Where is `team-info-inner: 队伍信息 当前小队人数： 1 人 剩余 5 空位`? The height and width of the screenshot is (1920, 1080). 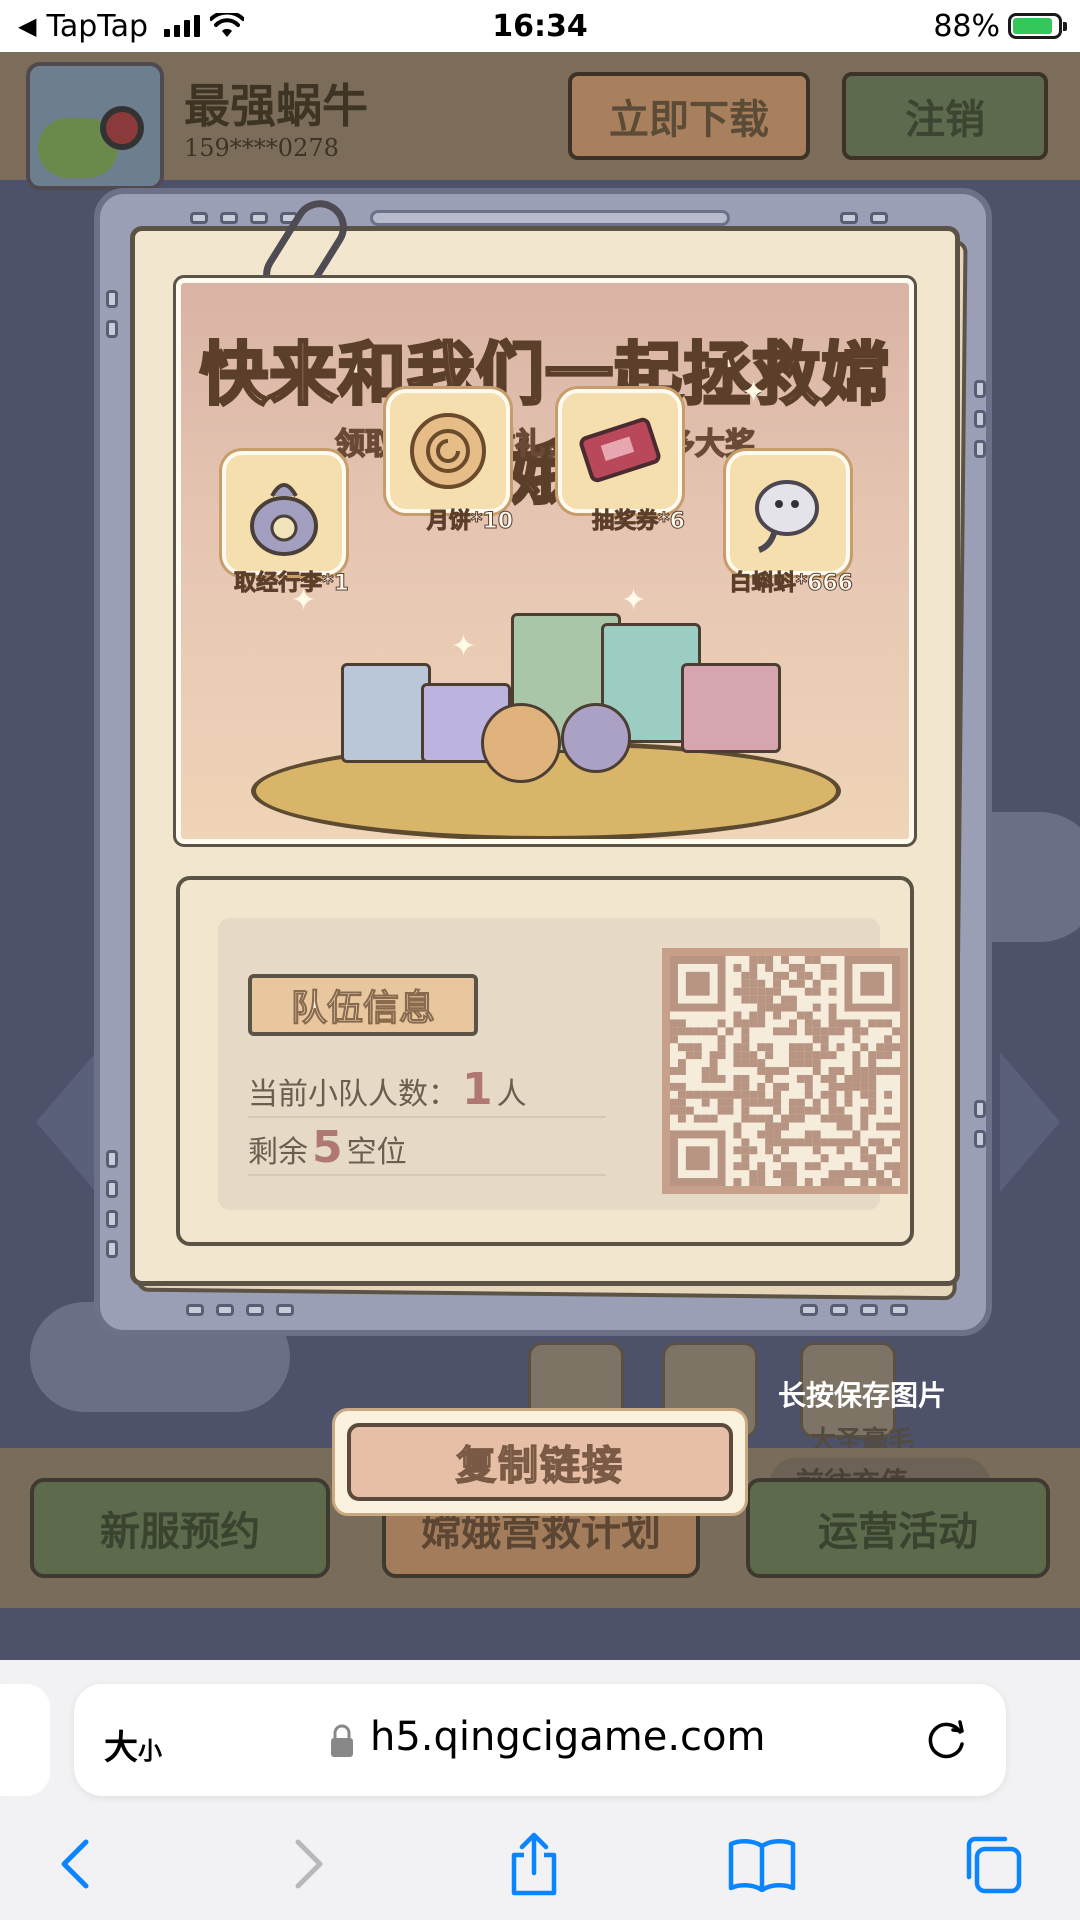
team-info-inner: 队伍信息 当前小队人数： 1 人 剩余 5 空位 is located at coordinates (563, 1064).